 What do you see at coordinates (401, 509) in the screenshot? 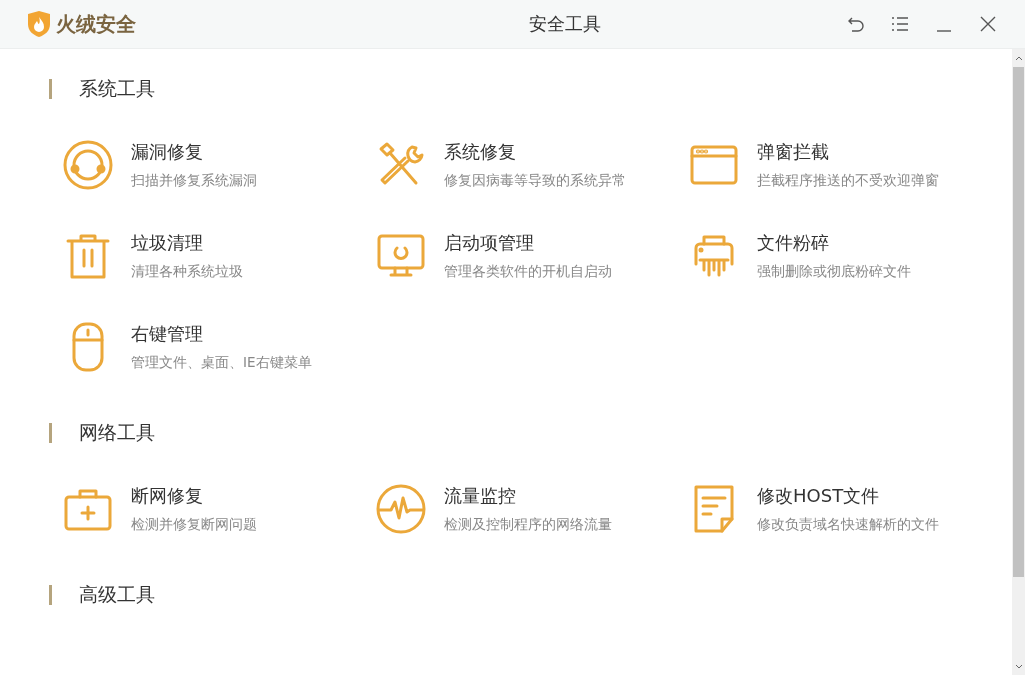
I see `pulse-circle-icon` at bounding box center [401, 509].